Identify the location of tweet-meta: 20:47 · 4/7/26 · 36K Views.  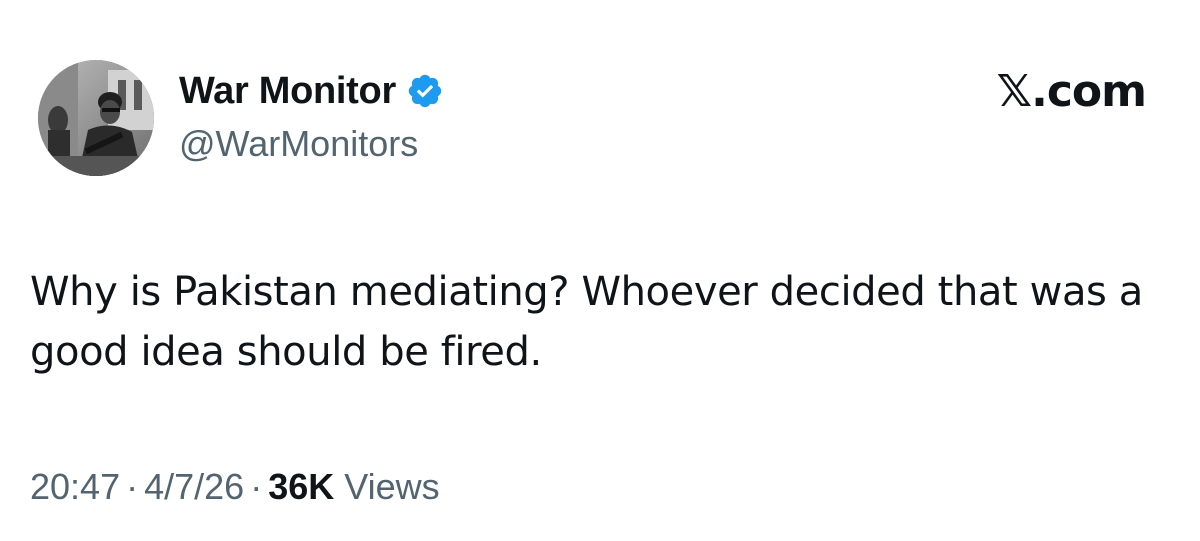
(235, 487).